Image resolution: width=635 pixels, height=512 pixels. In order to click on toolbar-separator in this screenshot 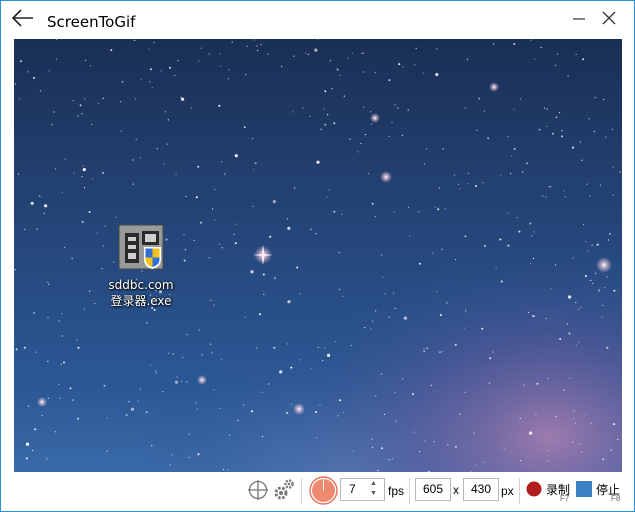, I will do `click(301, 491)`.